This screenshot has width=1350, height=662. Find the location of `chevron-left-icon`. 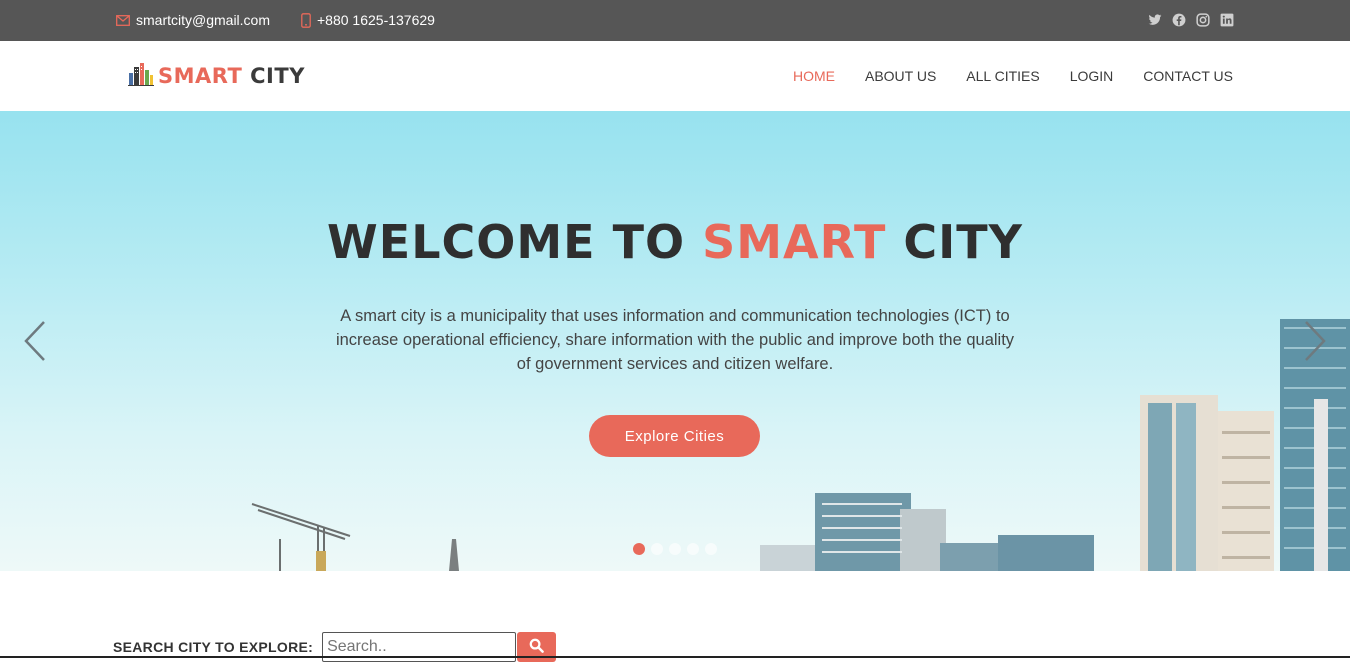

chevron-left-icon is located at coordinates (35, 344).